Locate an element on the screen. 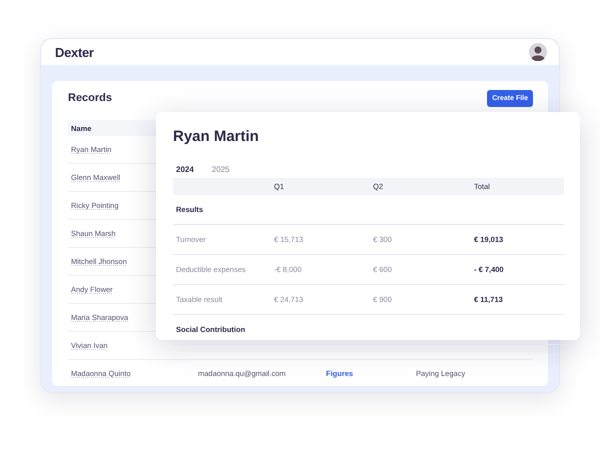 The image size is (600, 450). year-tab: 2024 is located at coordinates (185, 169).